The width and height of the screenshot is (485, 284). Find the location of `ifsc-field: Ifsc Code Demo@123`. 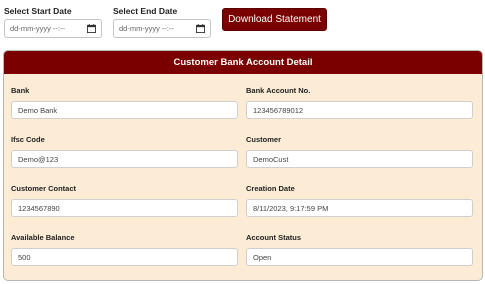

ifsc-field: Ifsc Code Demo@123 is located at coordinates (124, 151).